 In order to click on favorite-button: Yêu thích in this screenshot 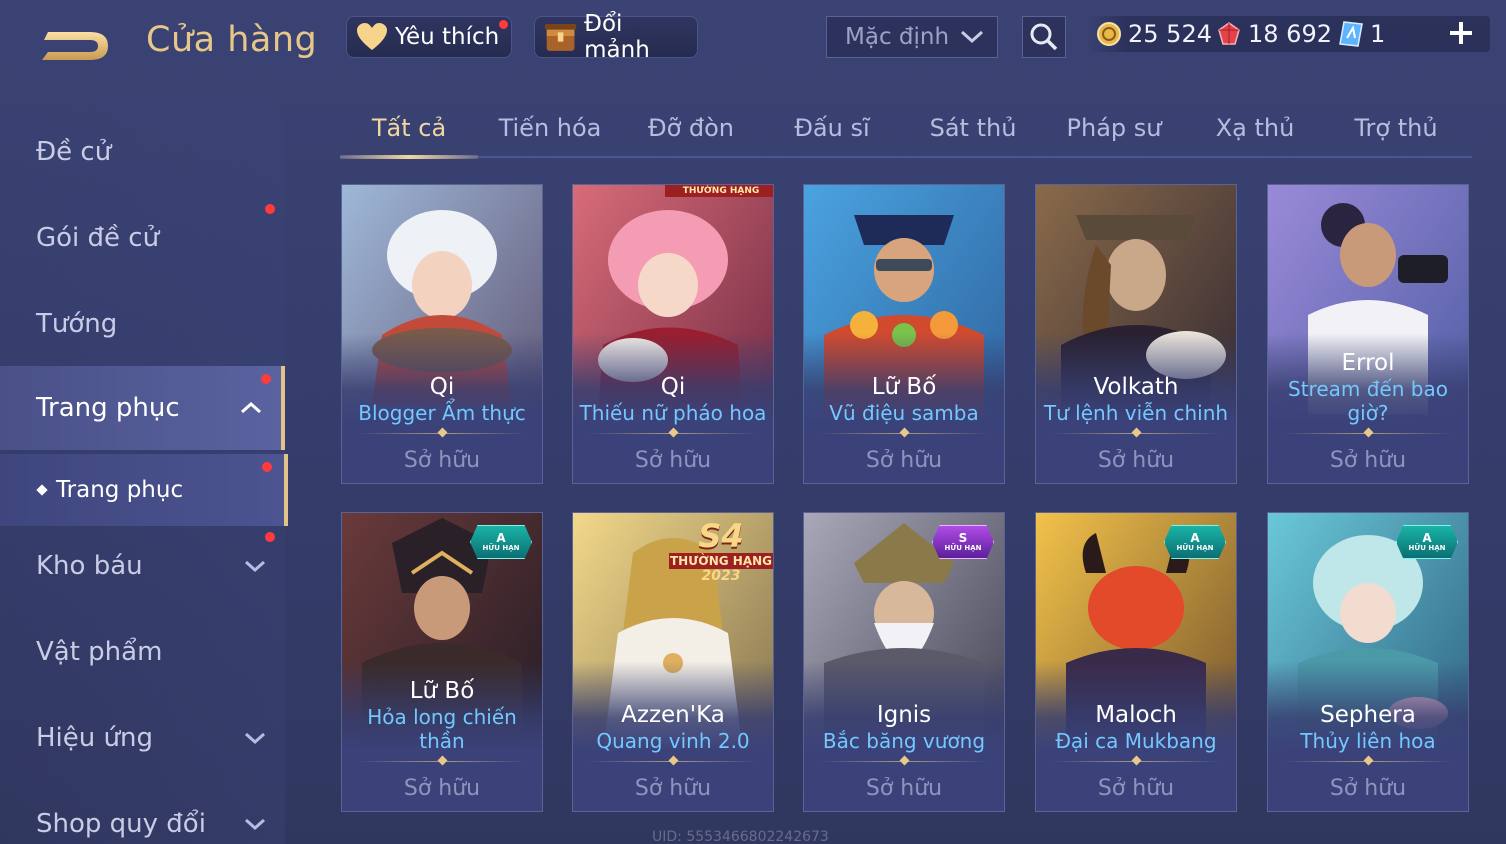, I will do `click(429, 37)`.